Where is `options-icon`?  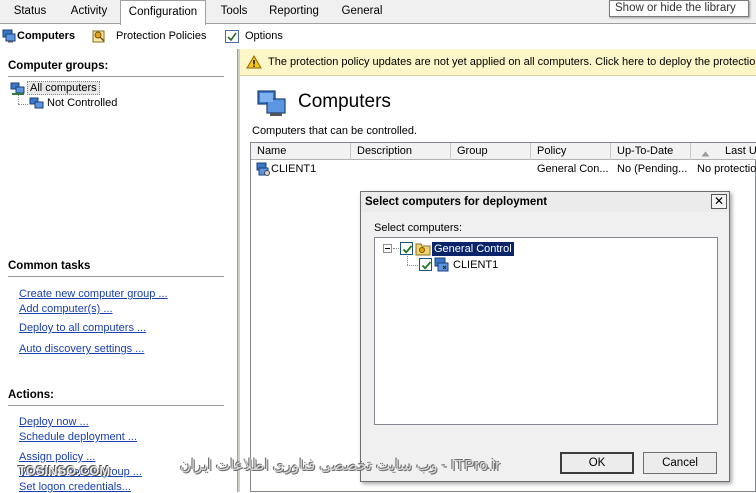 options-icon is located at coordinates (232, 37).